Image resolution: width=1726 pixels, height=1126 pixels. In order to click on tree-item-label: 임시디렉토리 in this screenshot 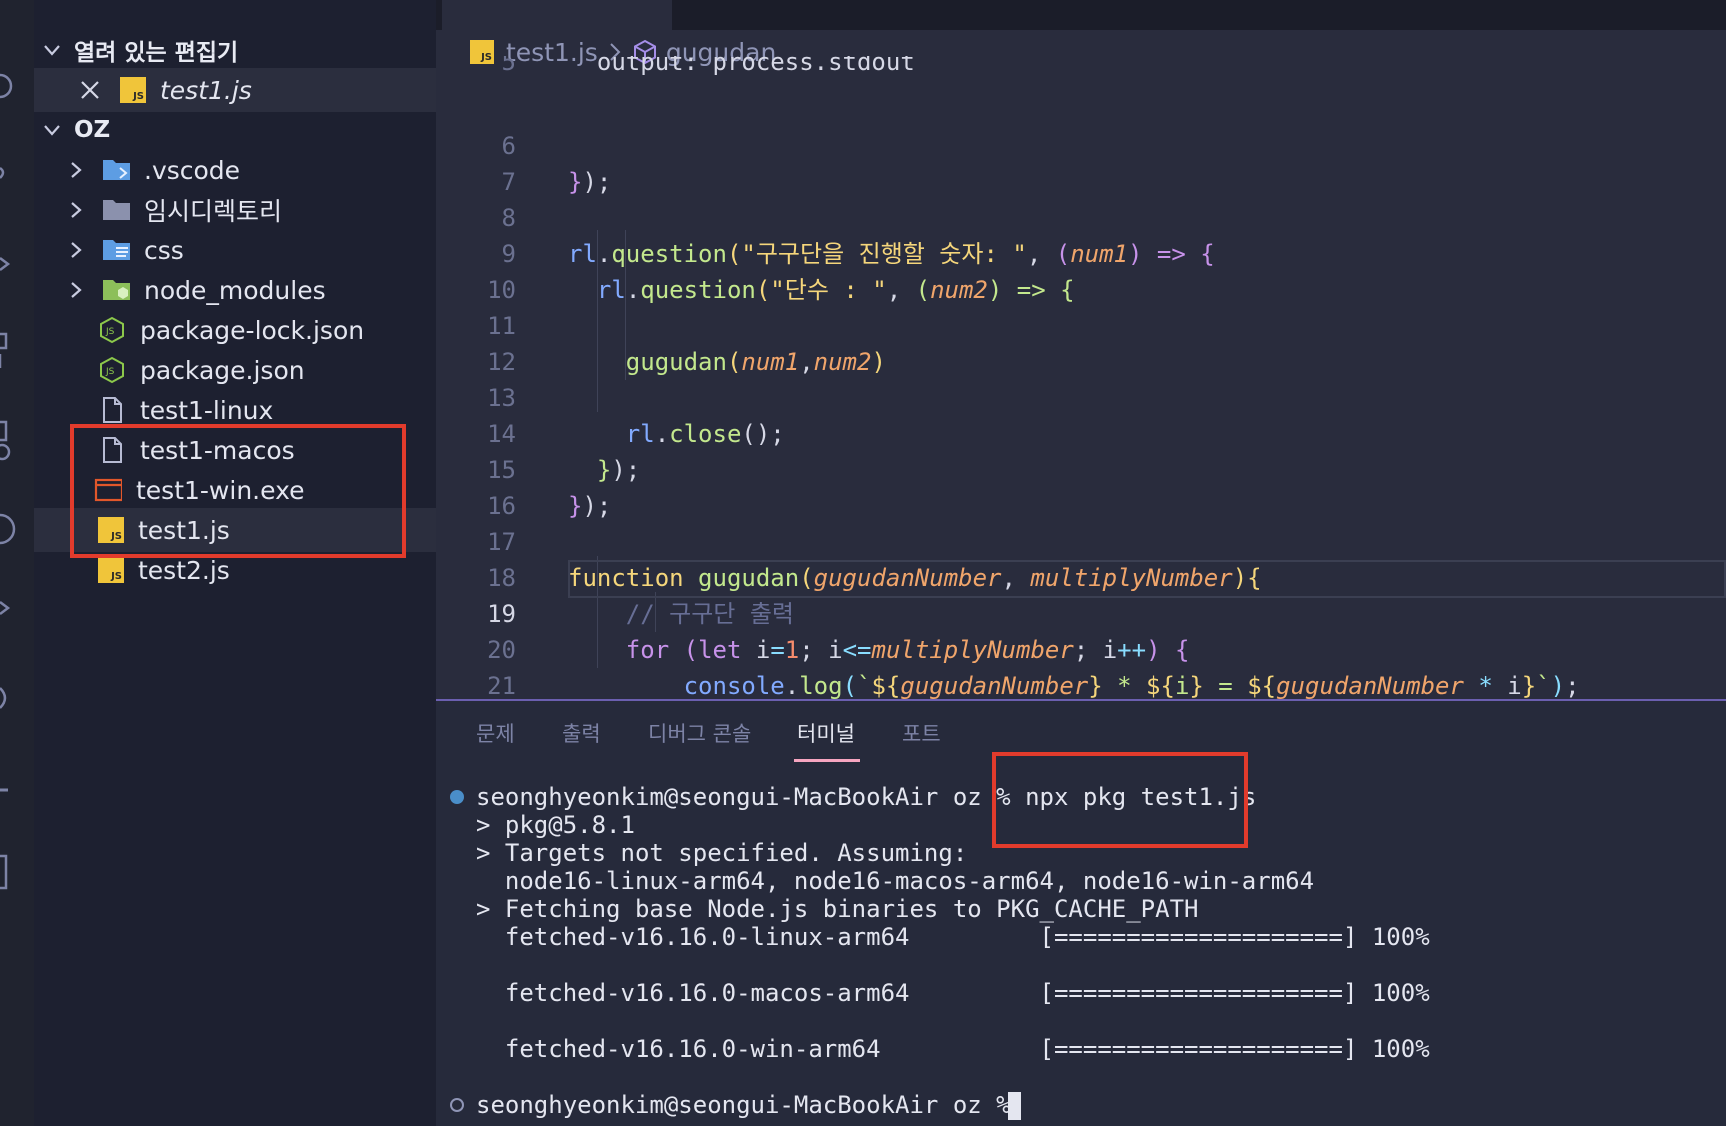, I will do `click(213, 211)`.